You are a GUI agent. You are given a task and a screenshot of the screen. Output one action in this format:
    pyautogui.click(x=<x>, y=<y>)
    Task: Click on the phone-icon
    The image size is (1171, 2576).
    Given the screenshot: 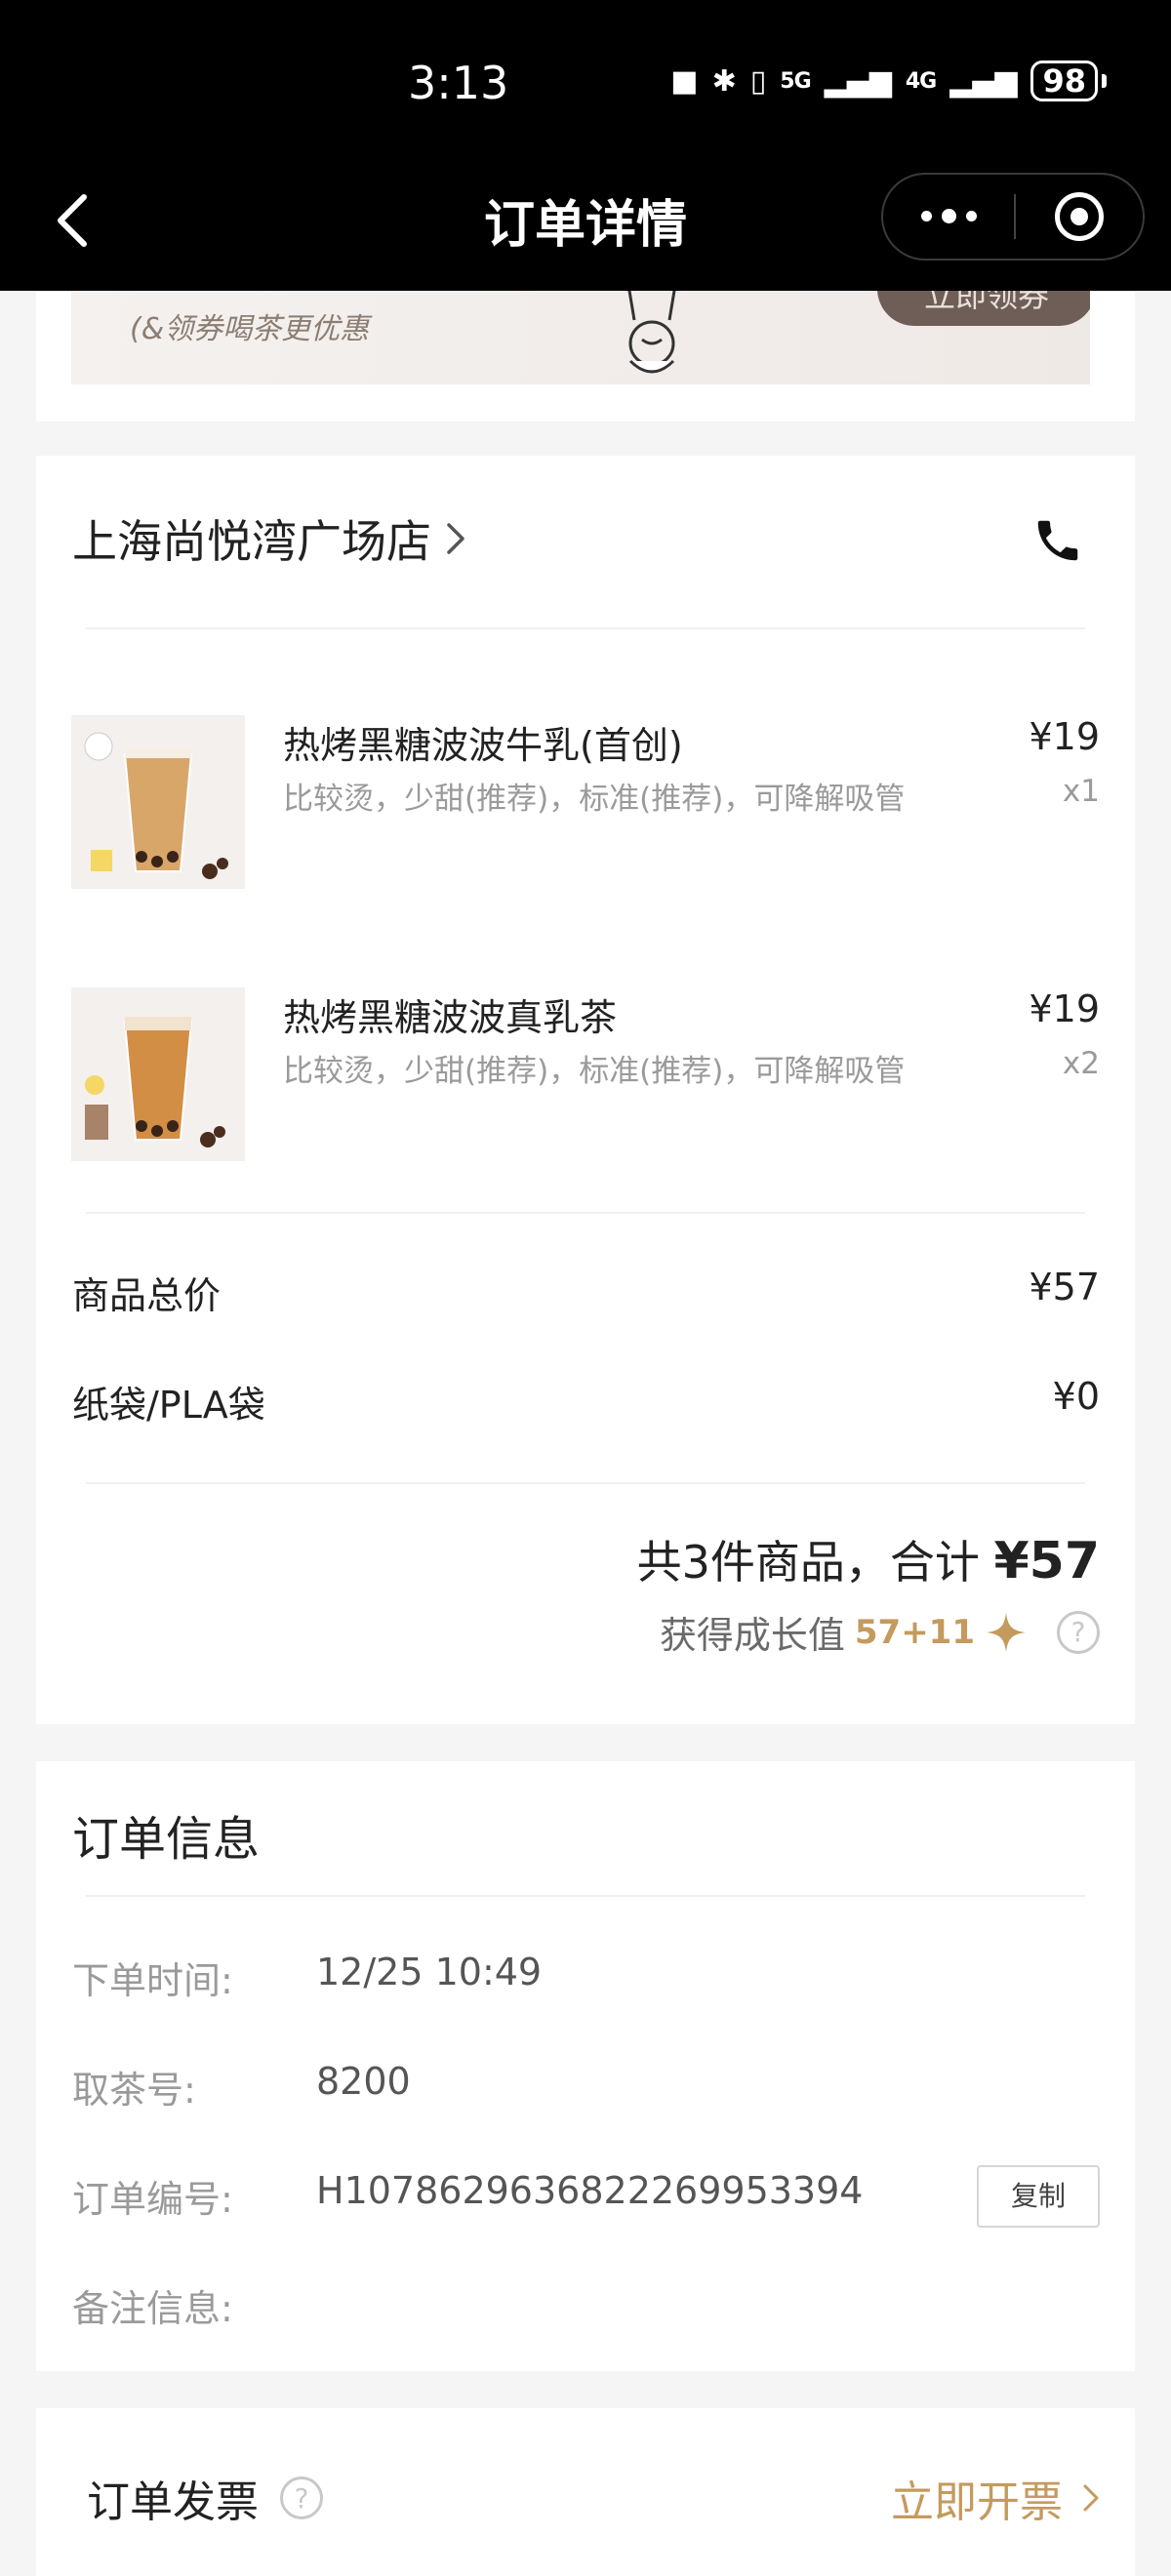 What is the action you would take?
    pyautogui.click(x=1057, y=540)
    